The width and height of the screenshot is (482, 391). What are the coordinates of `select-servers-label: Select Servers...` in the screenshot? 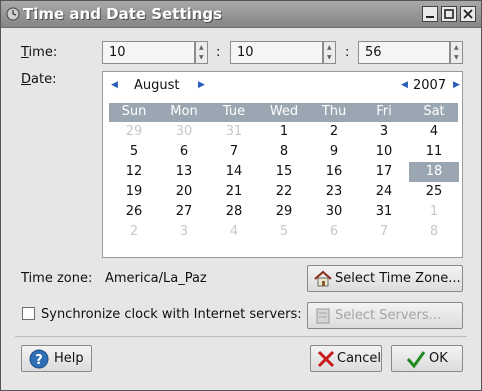 It's located at (388, 315).